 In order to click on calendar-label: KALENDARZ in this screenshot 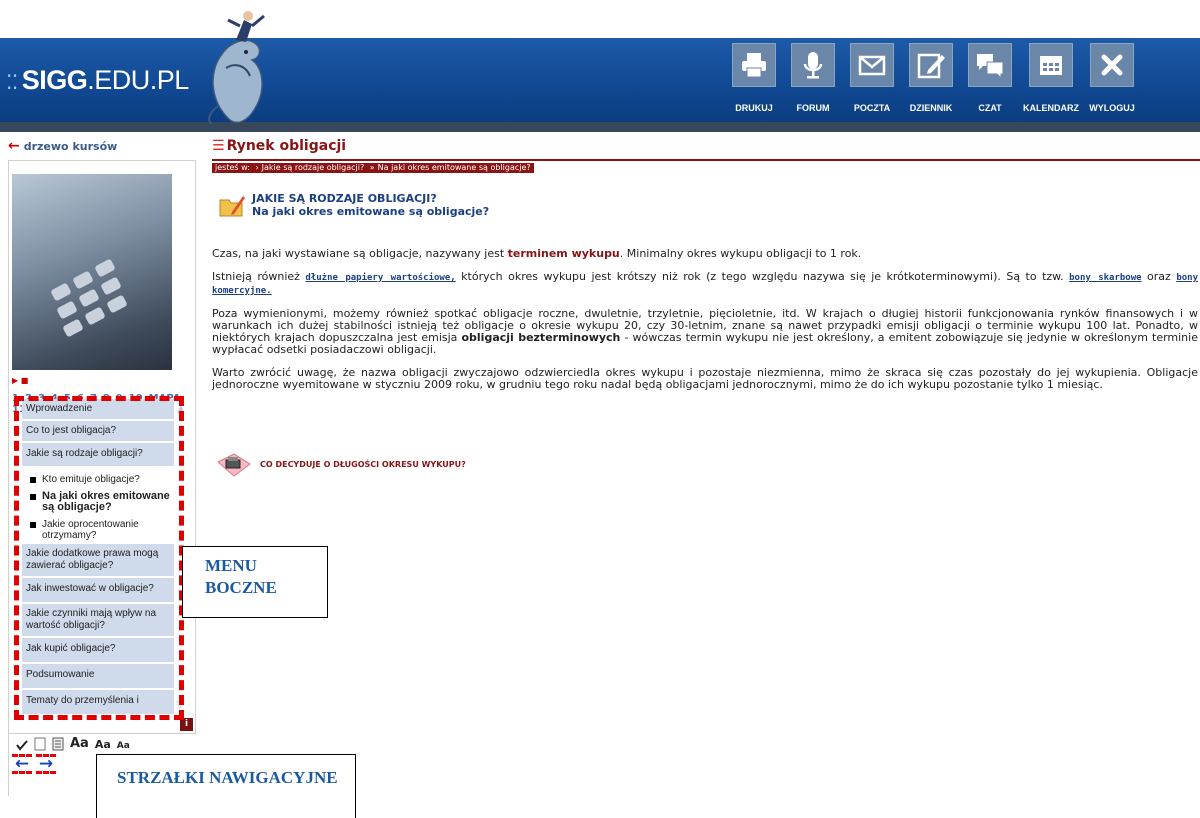, I will do `click(1051, 108)`.